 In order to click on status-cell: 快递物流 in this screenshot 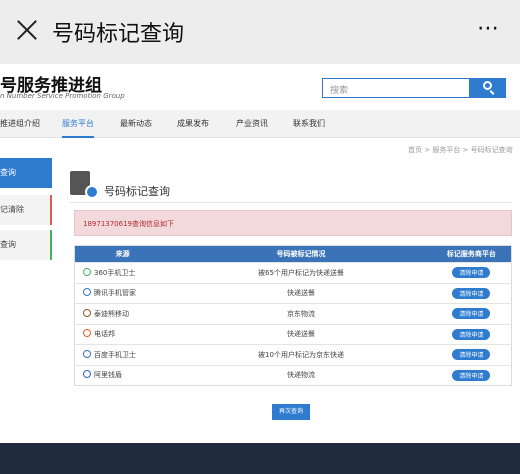, I will do `click(301, 375)`.